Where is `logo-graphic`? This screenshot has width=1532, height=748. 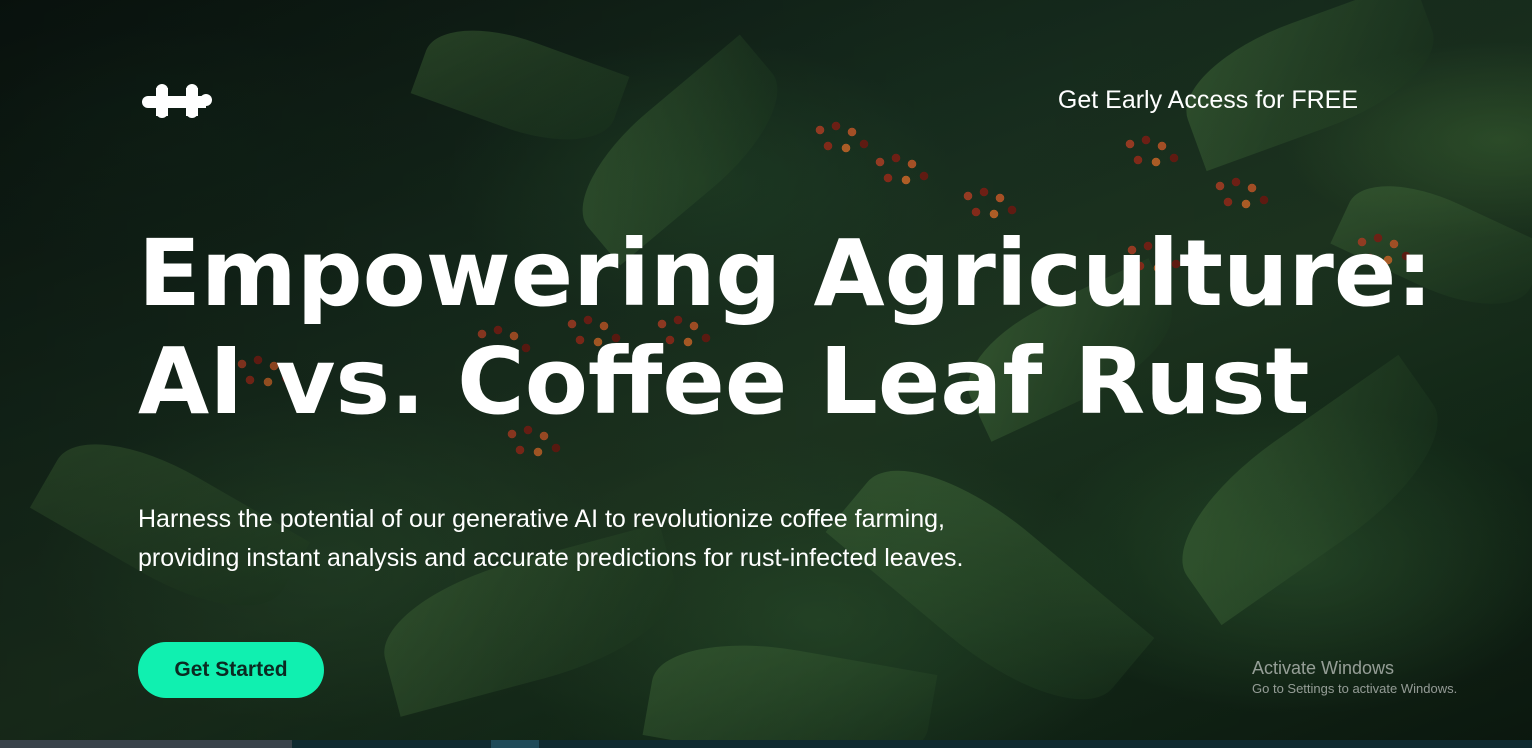 logo-graphic is located at coordinates (177, 101).